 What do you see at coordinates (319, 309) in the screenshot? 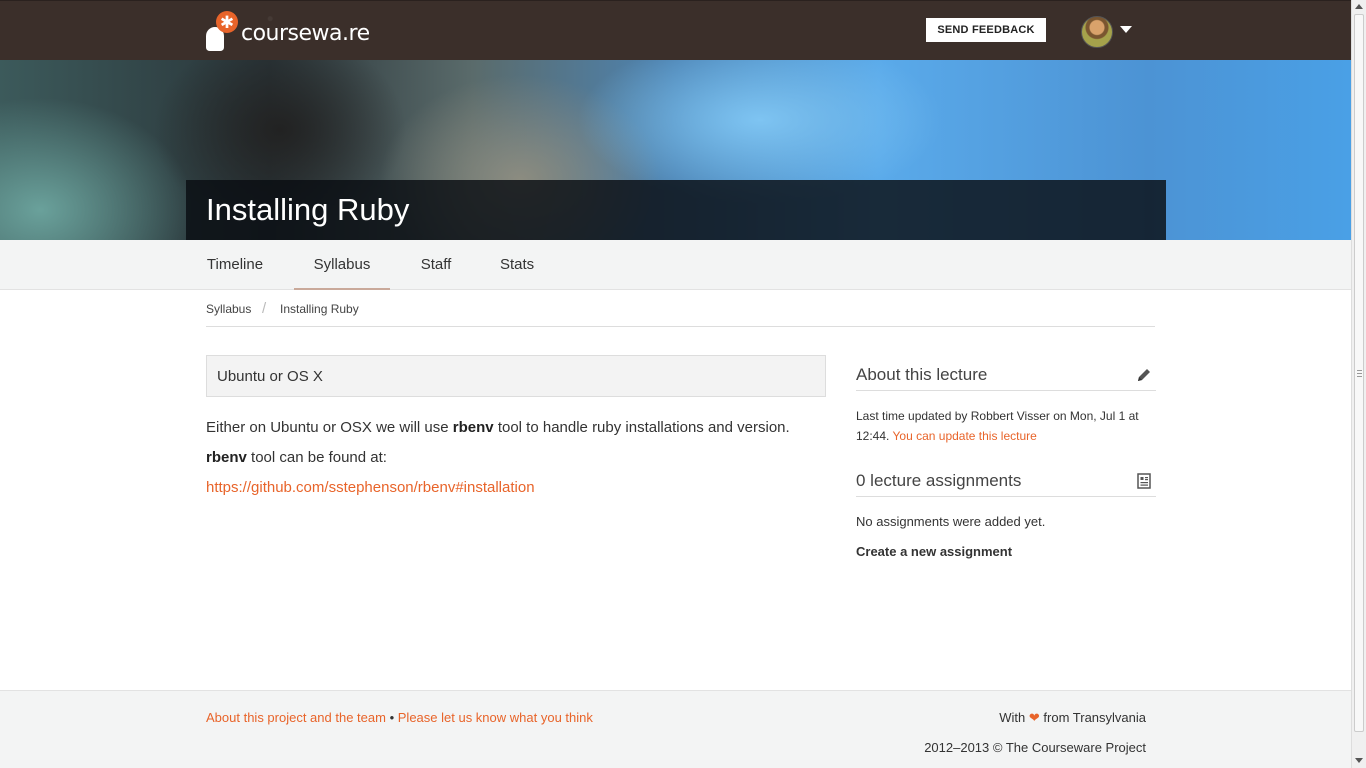
I see `breadcrumb-current: Installing Ruby` at bounding box center [319, 309].